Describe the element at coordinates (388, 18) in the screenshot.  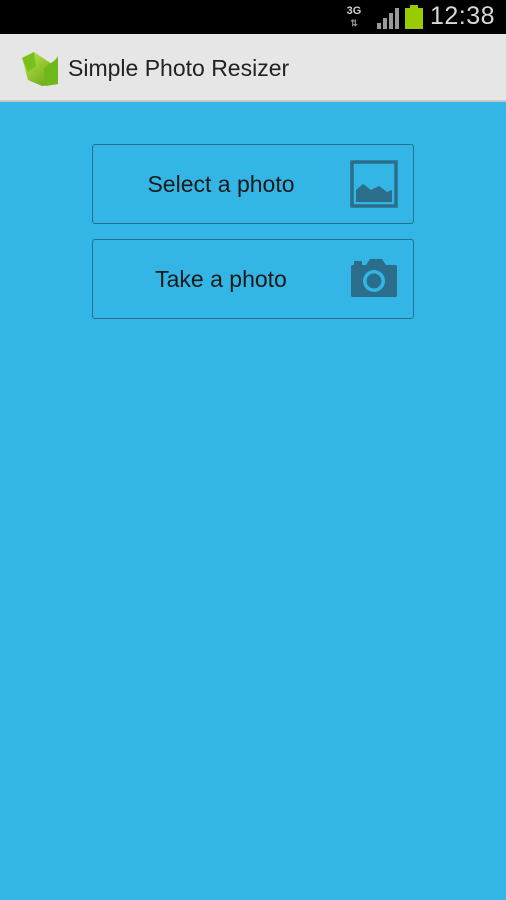
I see `signal-strength-icon` at that location.